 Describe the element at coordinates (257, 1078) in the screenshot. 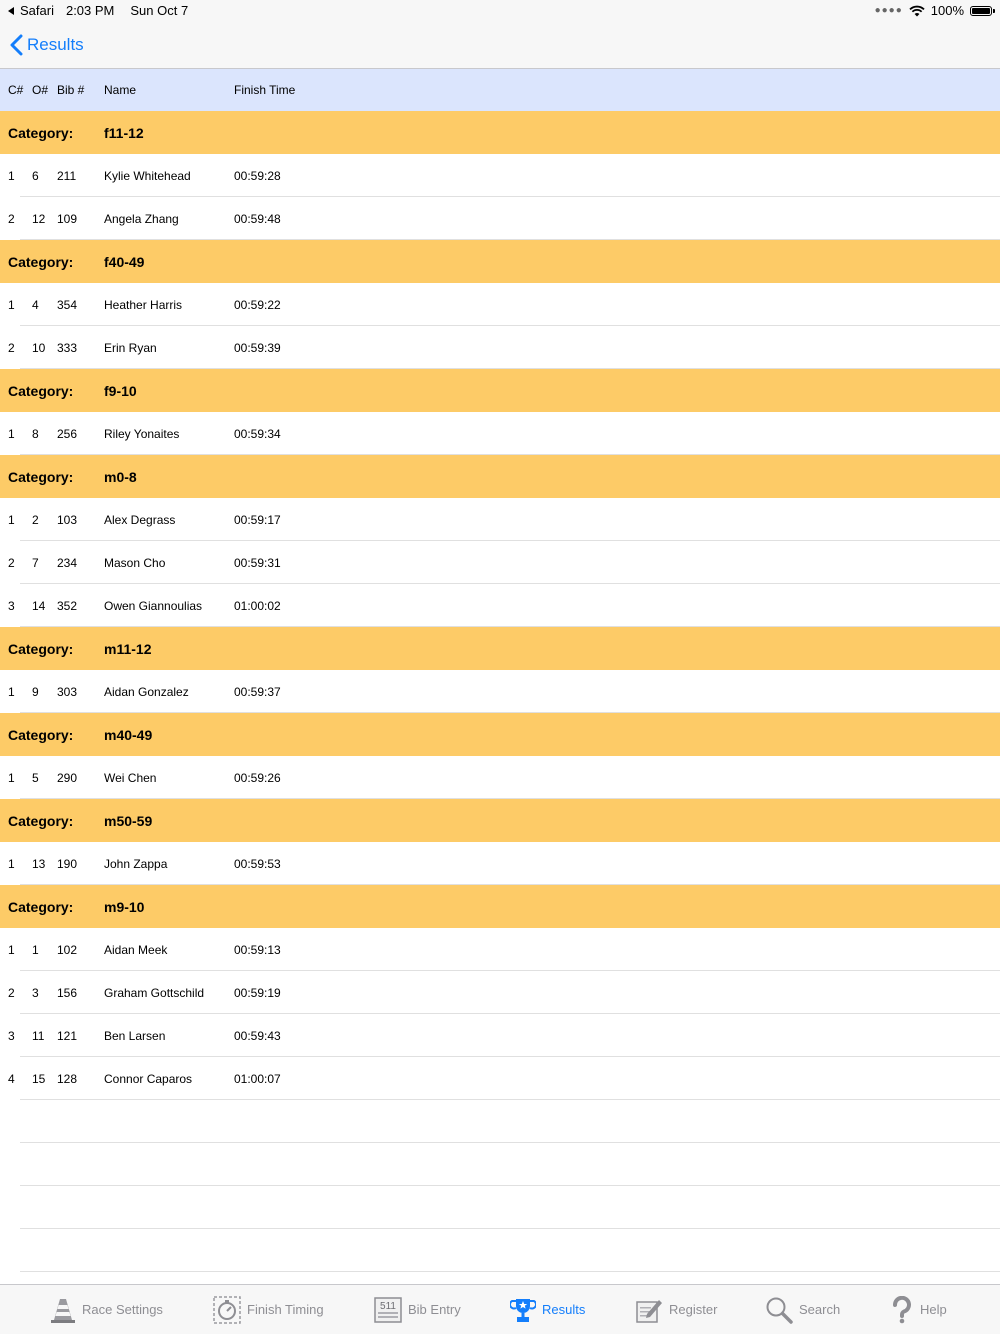

I see `finish-time-cell: 01:00:07` at that location.